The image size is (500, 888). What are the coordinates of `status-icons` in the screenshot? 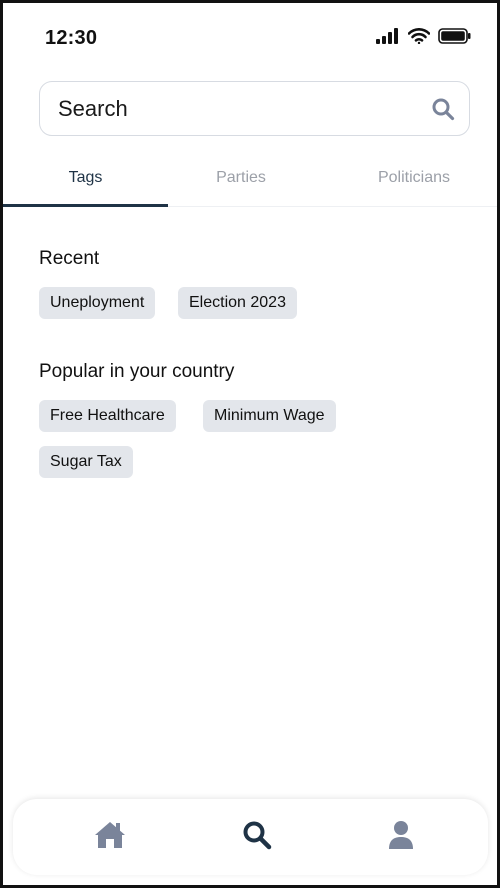 It's located at (423, 36).